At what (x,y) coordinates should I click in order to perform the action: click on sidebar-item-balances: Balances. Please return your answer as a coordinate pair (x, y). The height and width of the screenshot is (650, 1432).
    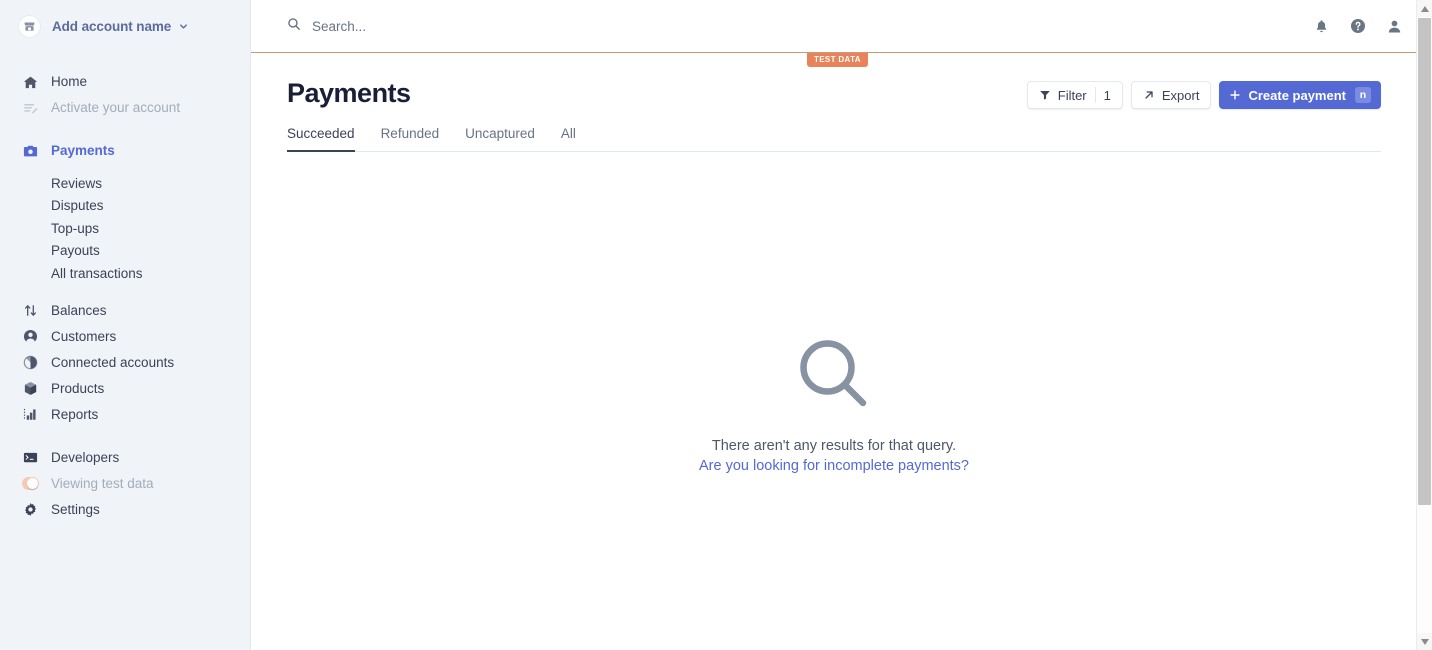
    Looking at the image, I should click on (125, 311).